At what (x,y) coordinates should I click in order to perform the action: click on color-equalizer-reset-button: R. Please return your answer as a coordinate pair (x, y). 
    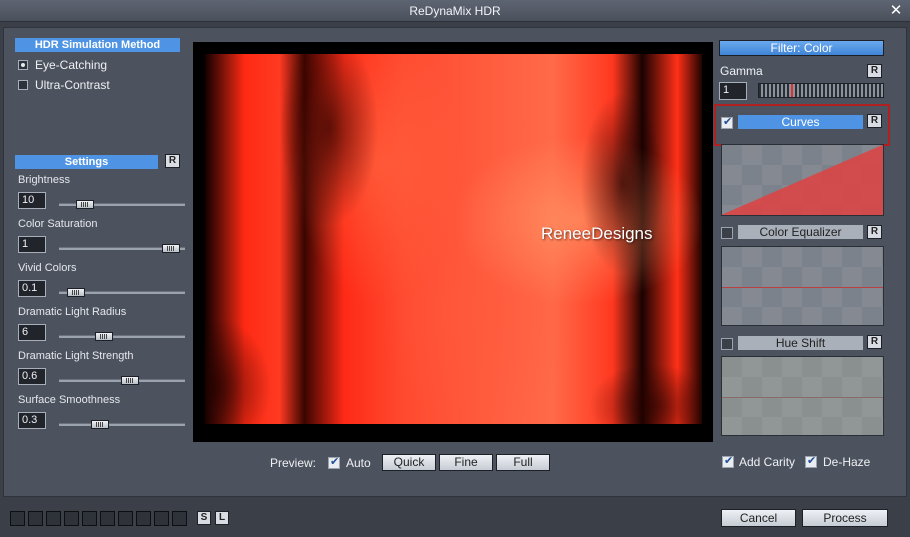
    Looking at the image, I should click on (874, 232).